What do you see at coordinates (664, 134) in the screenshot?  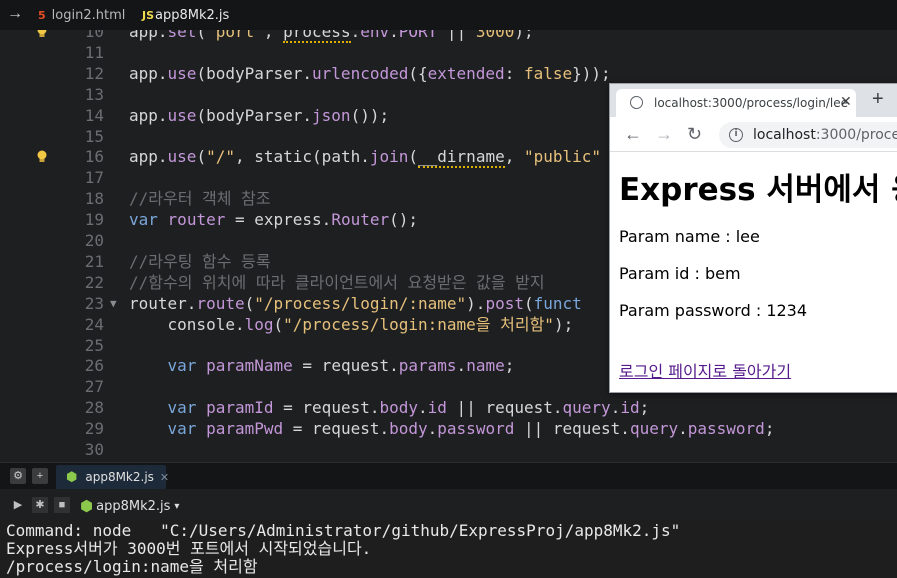 I see `forward-icon: →` at bounding box center [664, 134].